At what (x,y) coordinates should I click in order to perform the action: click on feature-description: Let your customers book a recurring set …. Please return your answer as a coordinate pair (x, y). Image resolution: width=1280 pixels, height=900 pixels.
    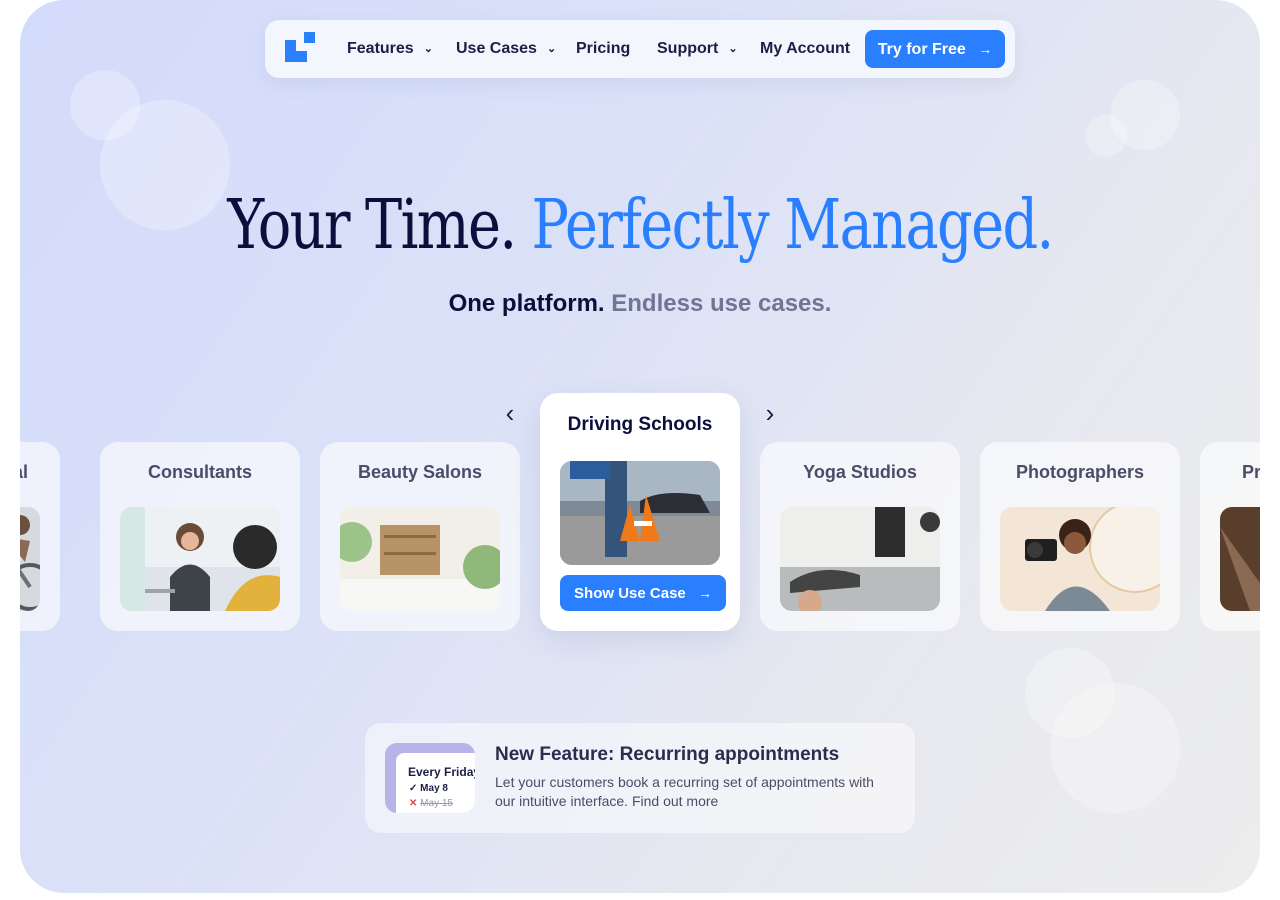
    Looking at the image, I should click on (684, 791).